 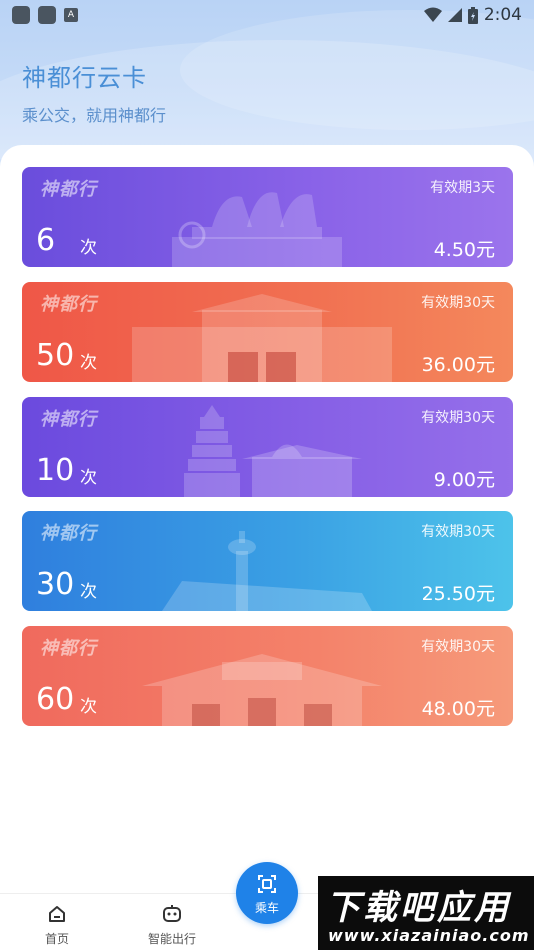 What do you see at coordinates (267, 884) in the screenshot?
I see `scan-icon` at bounding box center [267, 884].